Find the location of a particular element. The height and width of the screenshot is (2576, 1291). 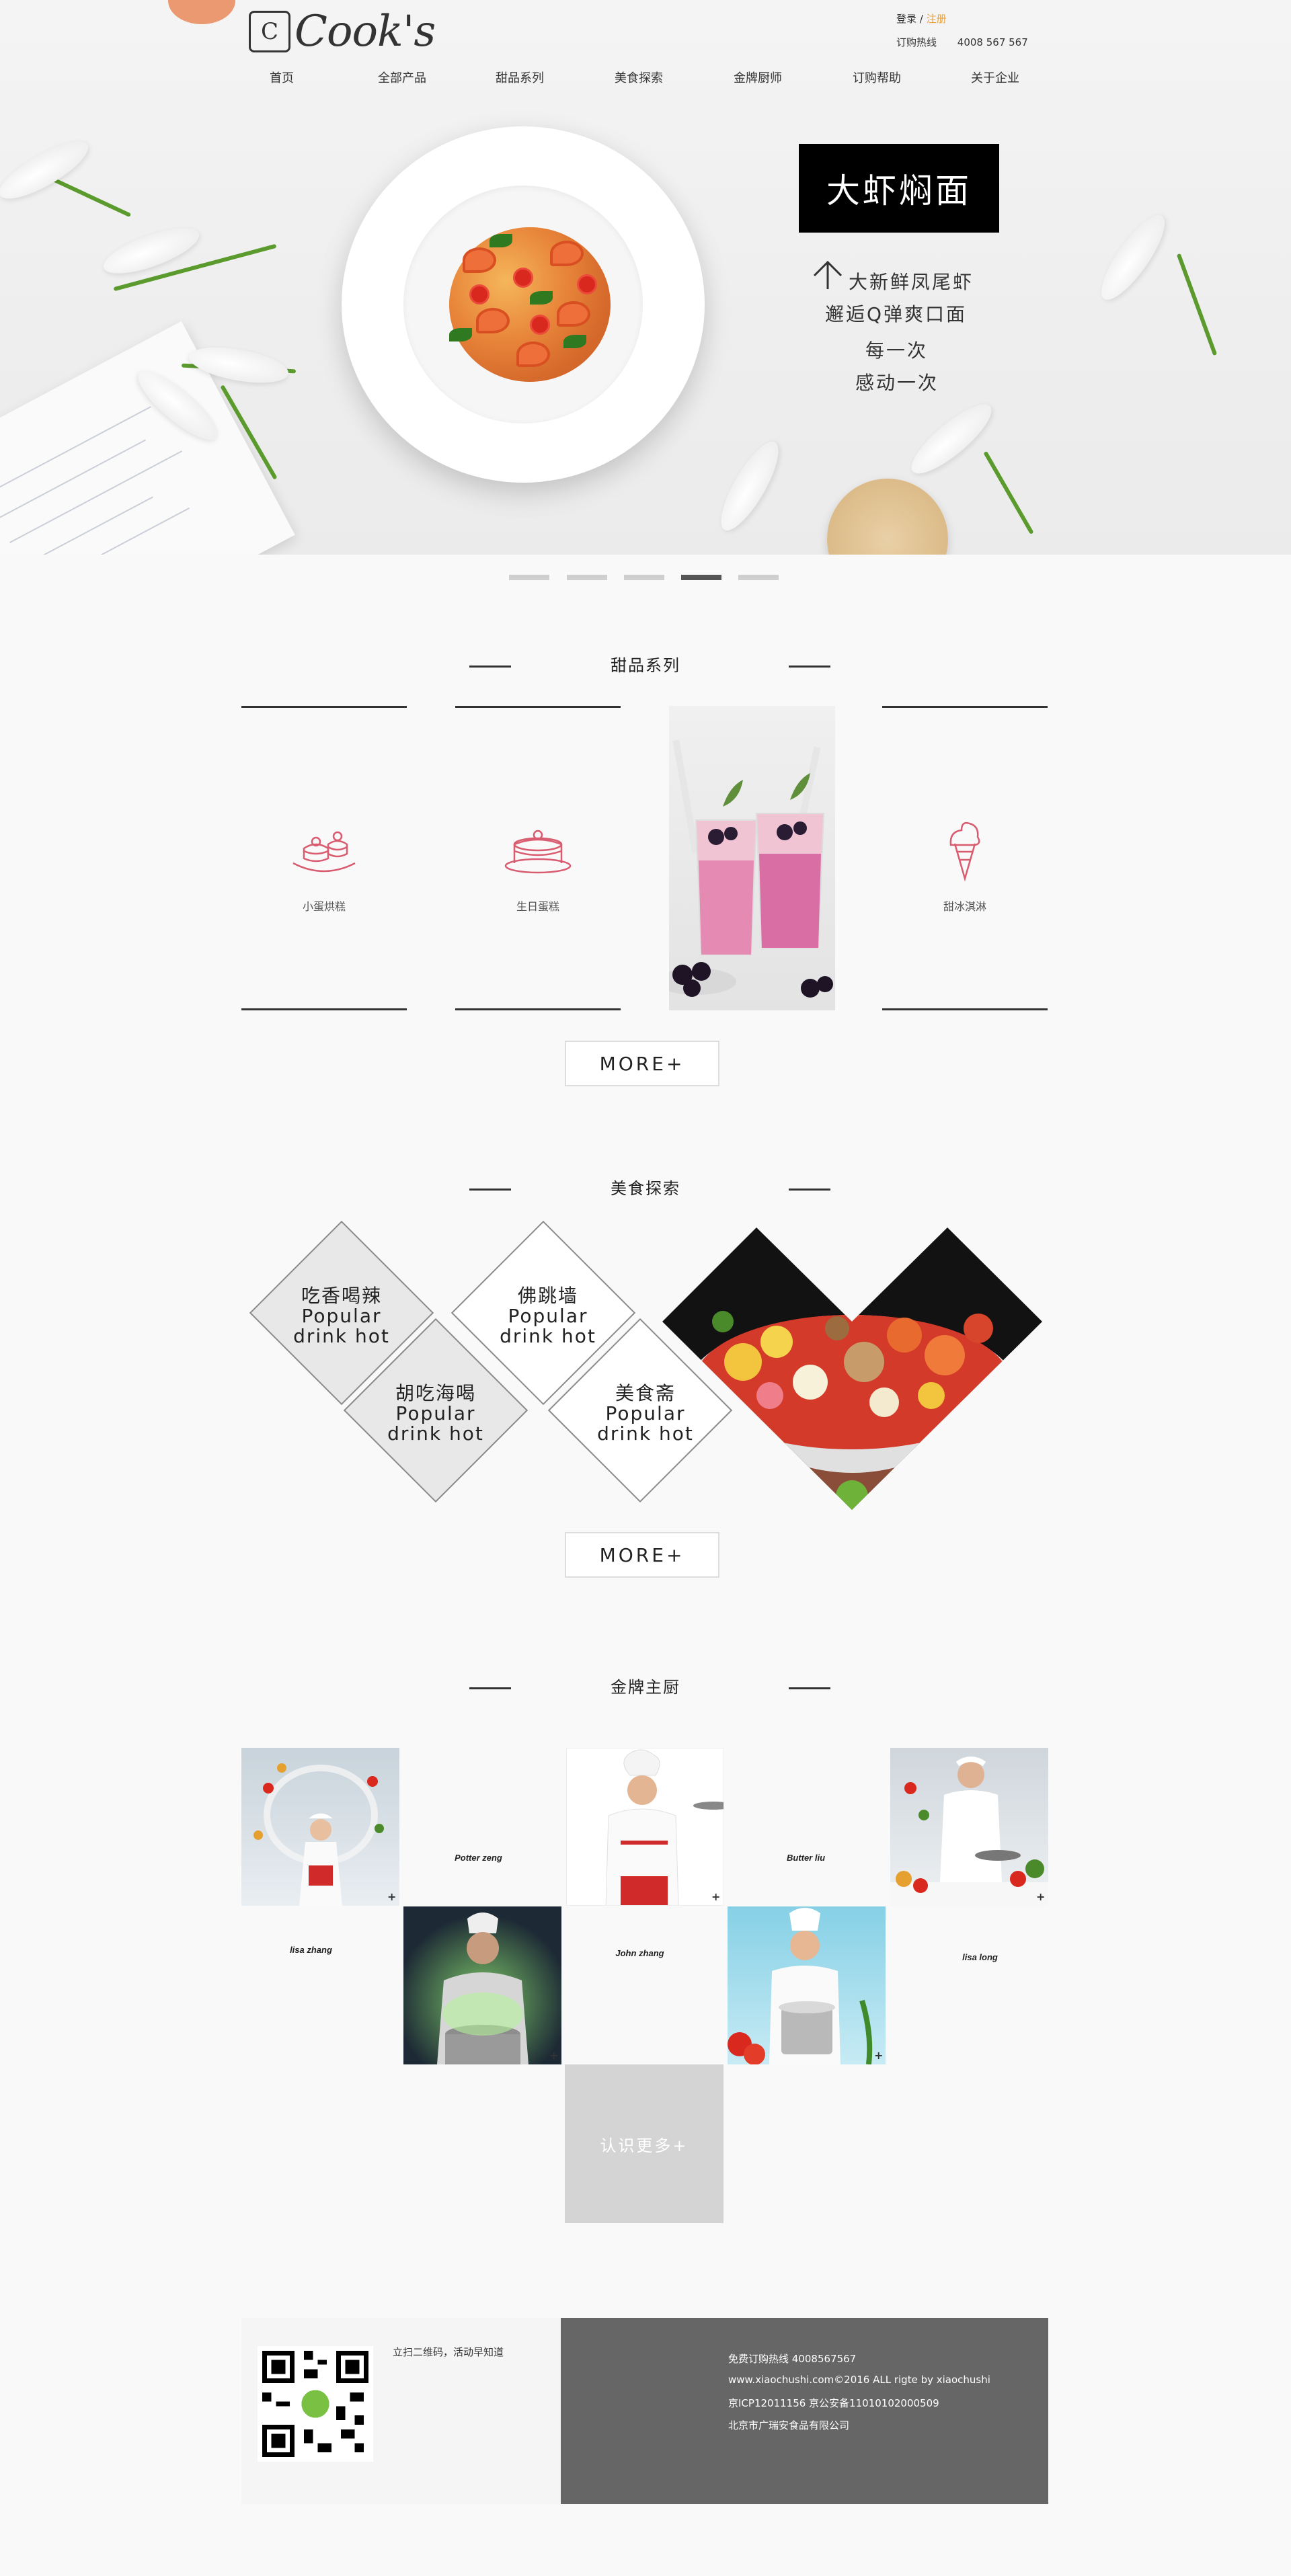

petal-decoration is located at coordinates (201, 12).